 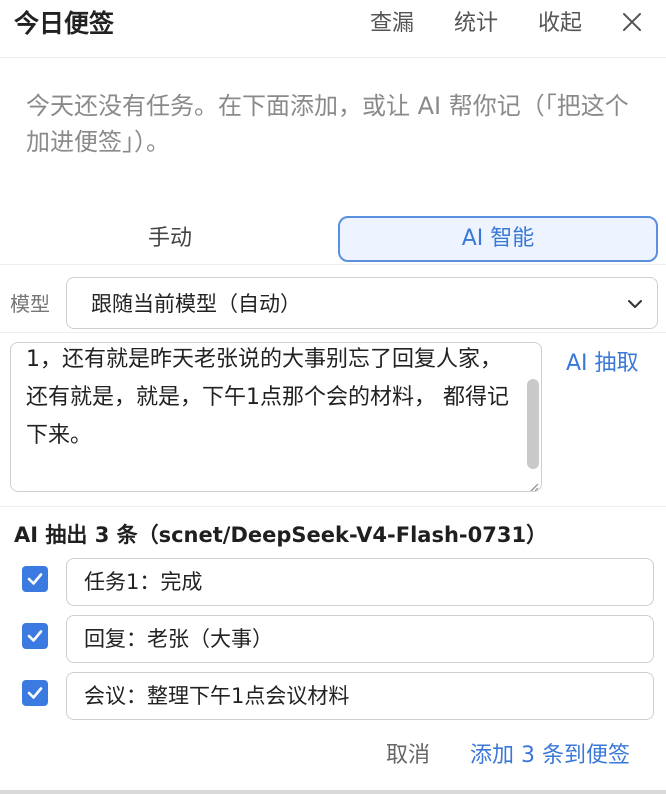 I want to click on list-item: 任务1：完成, so click(x=333, y=583).